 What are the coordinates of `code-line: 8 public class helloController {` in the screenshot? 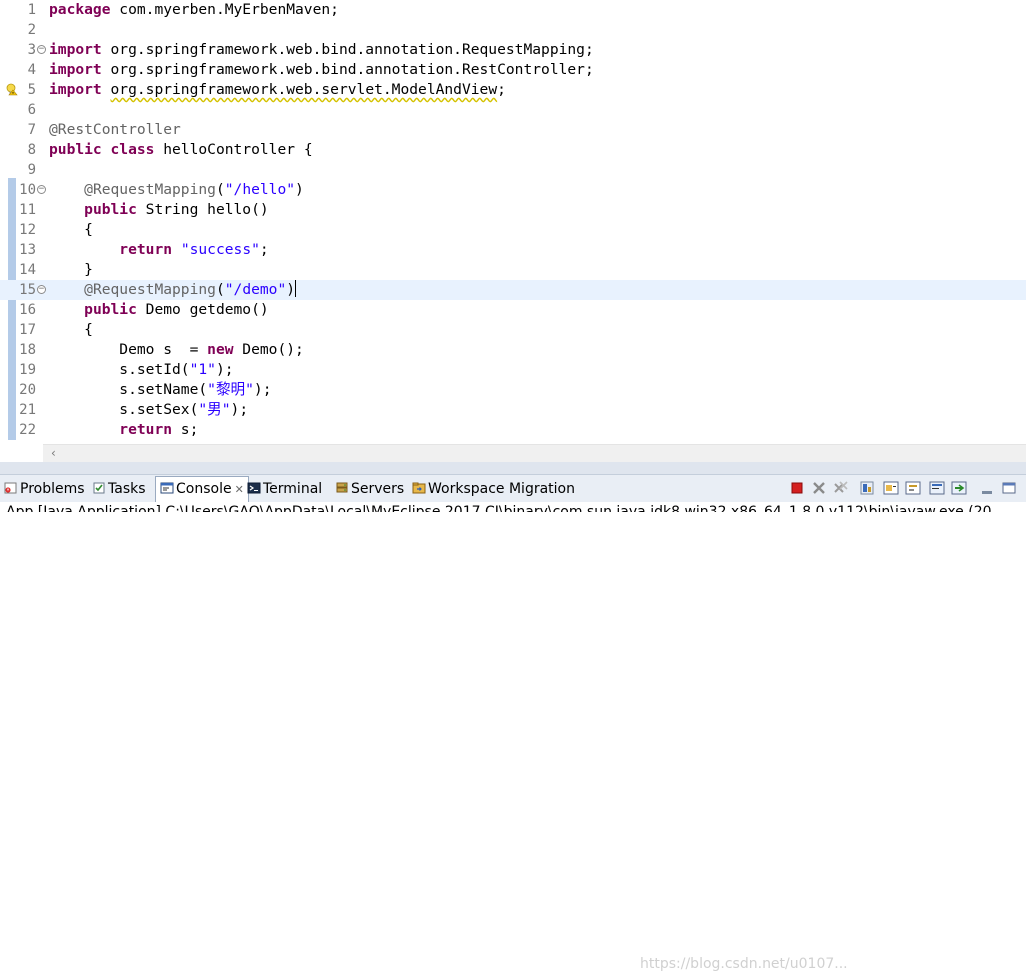 It's located at (513, 150).